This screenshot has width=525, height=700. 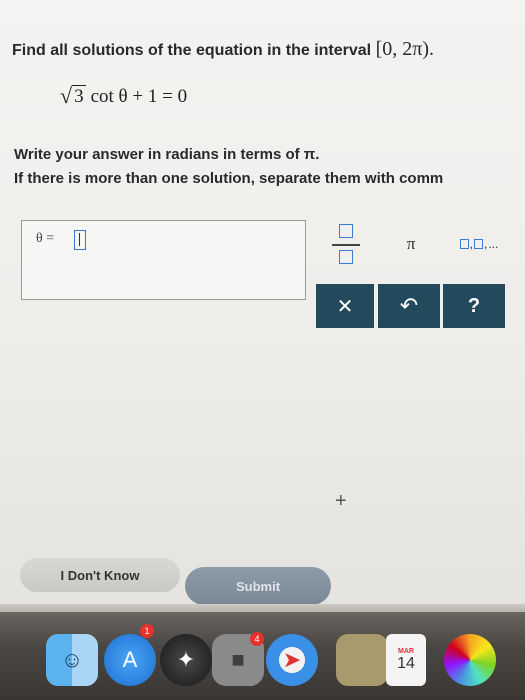 I want to click on equation-radicand: 3, so click(x=79, y=96).